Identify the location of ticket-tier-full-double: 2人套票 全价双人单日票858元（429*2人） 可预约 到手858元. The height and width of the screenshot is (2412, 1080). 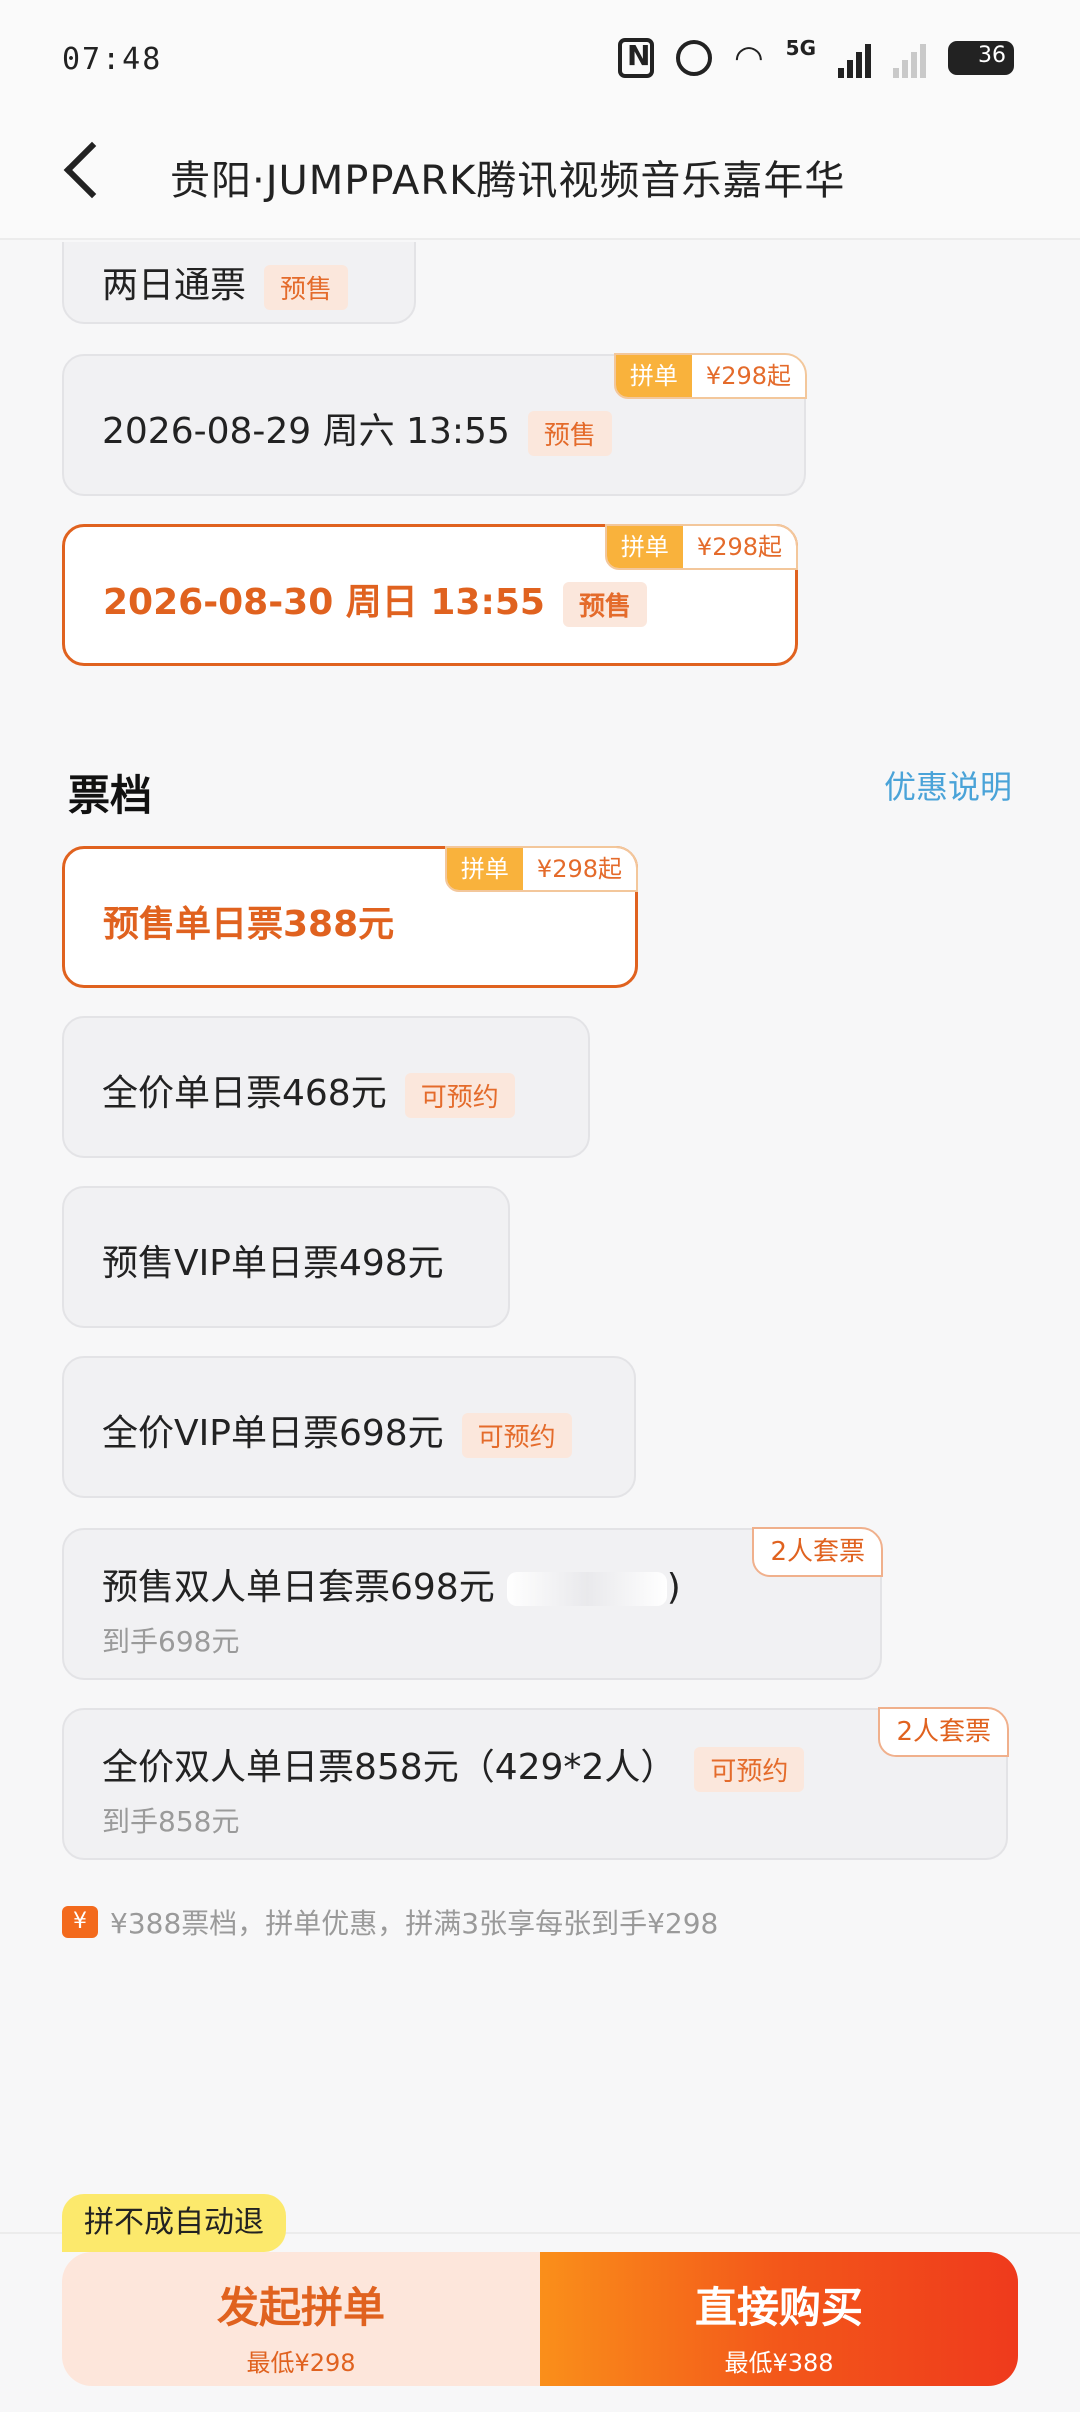
(535, 1783).